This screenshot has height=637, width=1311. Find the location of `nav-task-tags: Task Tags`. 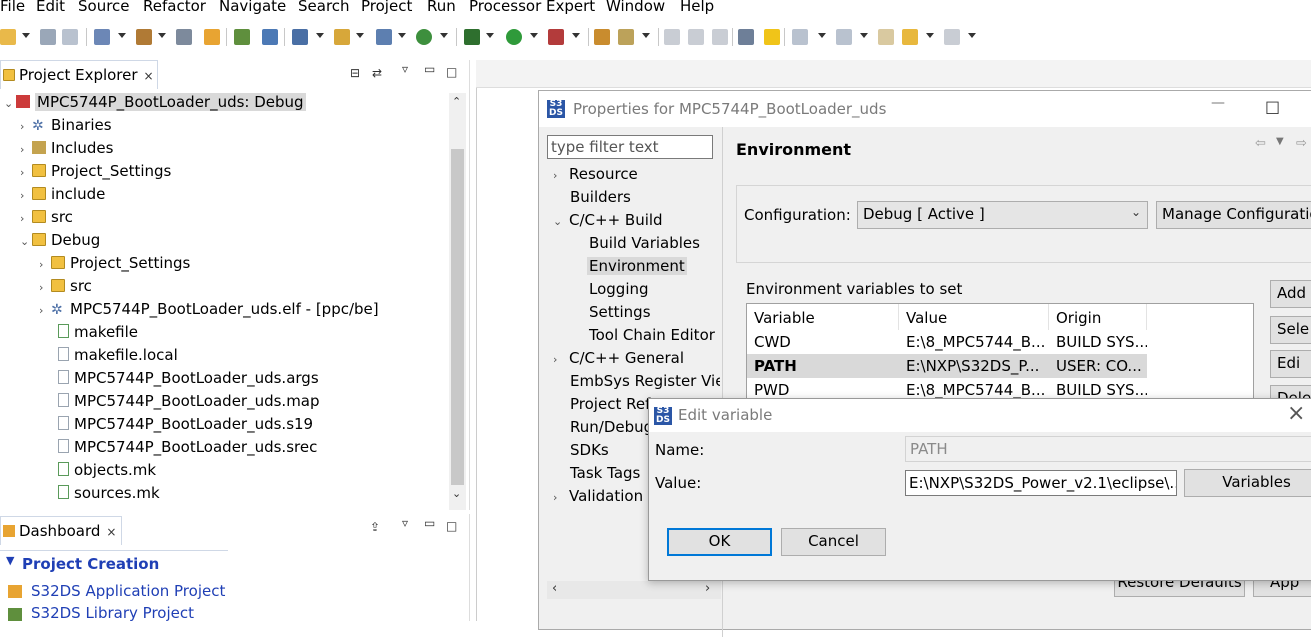

nav-task-tags: Task Tags is located at coordinates (605, 473).